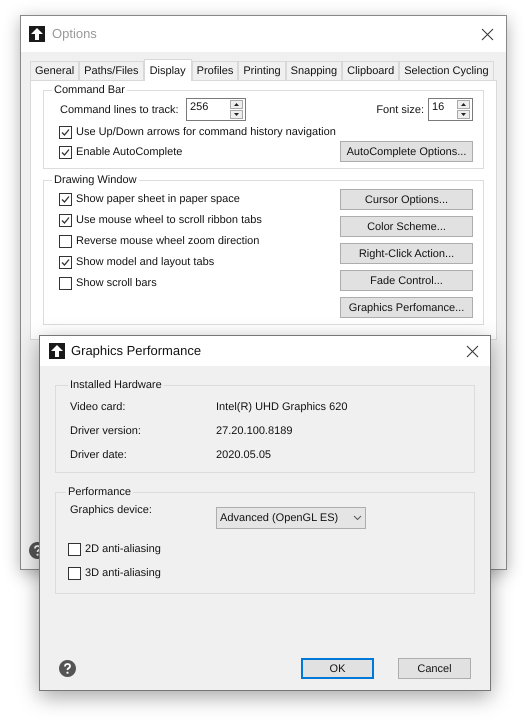  Describe the element at coordinates (216, 109) in the screenshot. I see `spin-field: 256` at that location.